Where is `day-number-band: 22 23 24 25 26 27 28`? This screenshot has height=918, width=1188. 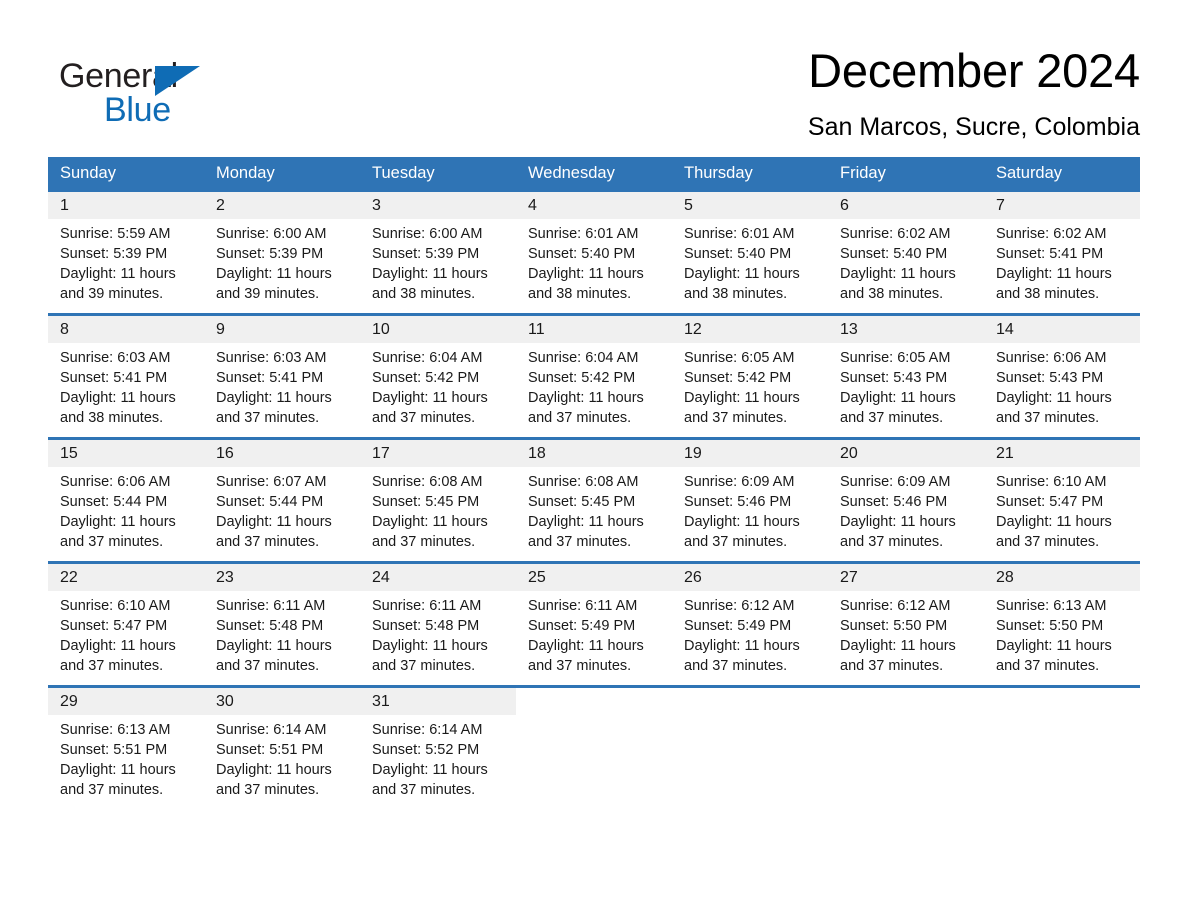
day-number-band: 22 23 24 25 26 27 28 is located at coordinates (594, 577).